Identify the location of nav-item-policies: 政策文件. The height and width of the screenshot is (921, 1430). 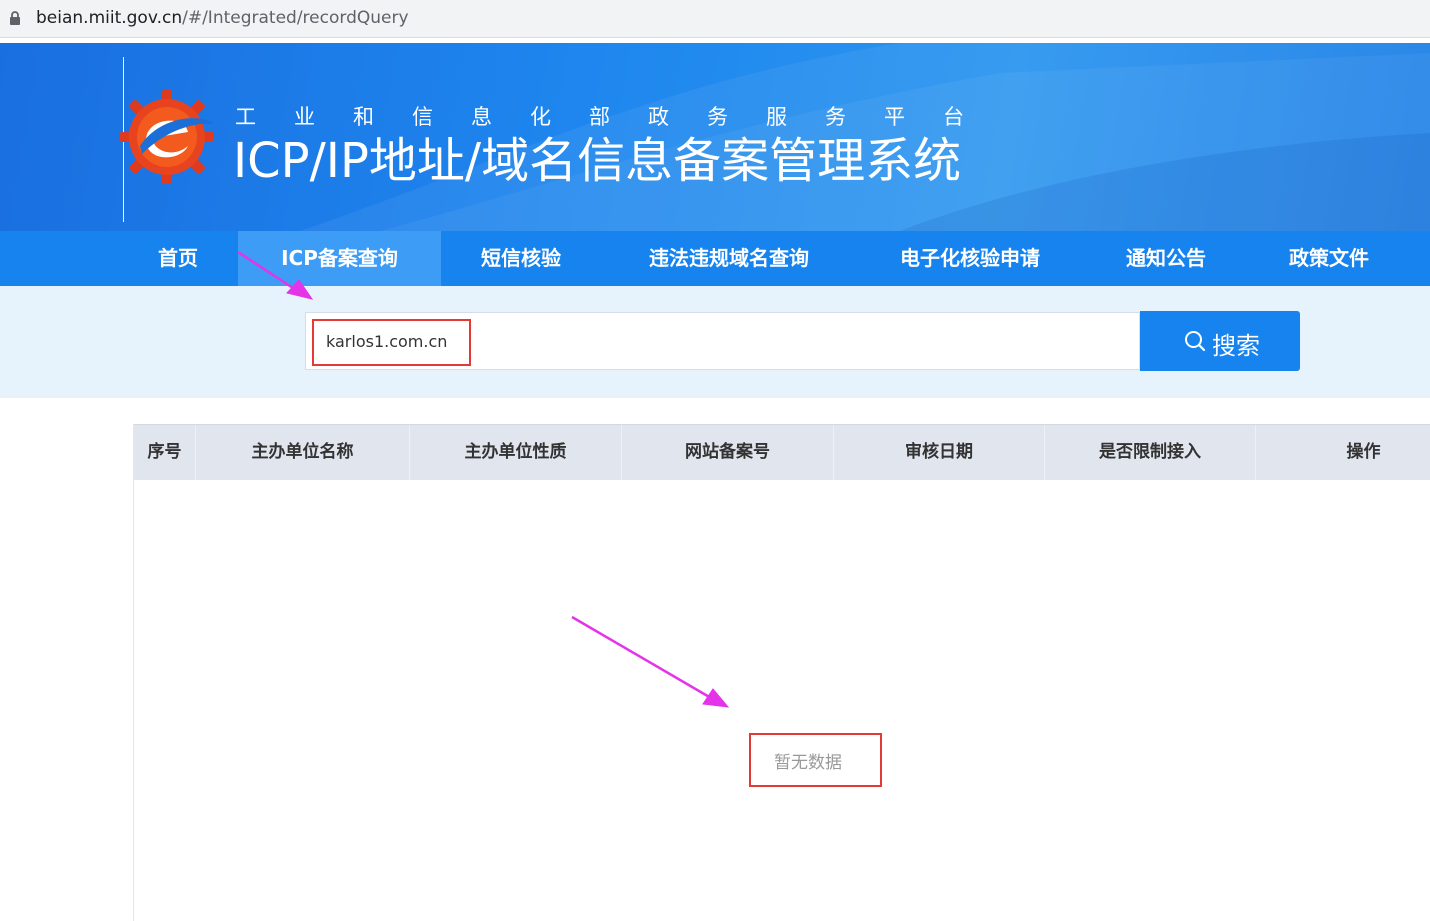
(1329, 258).